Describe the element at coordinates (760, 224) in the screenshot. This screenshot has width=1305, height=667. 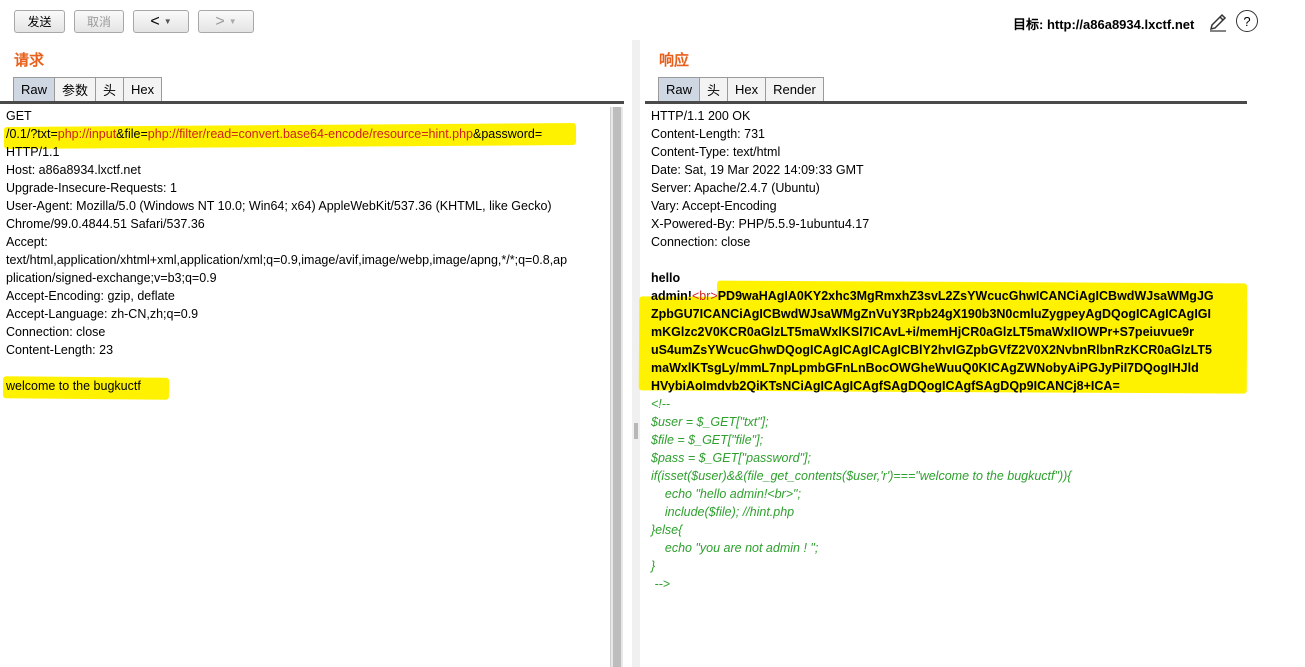
I see `response-header-line: X-Powered-By: PHP/5.5.9-1ubuntu4.17` at that location.